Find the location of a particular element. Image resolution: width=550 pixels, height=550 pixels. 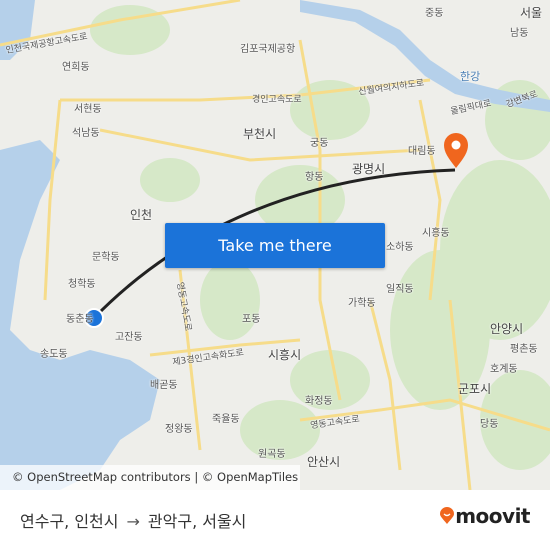

map-label: 원곡동 is located at coordinates (272, 454).